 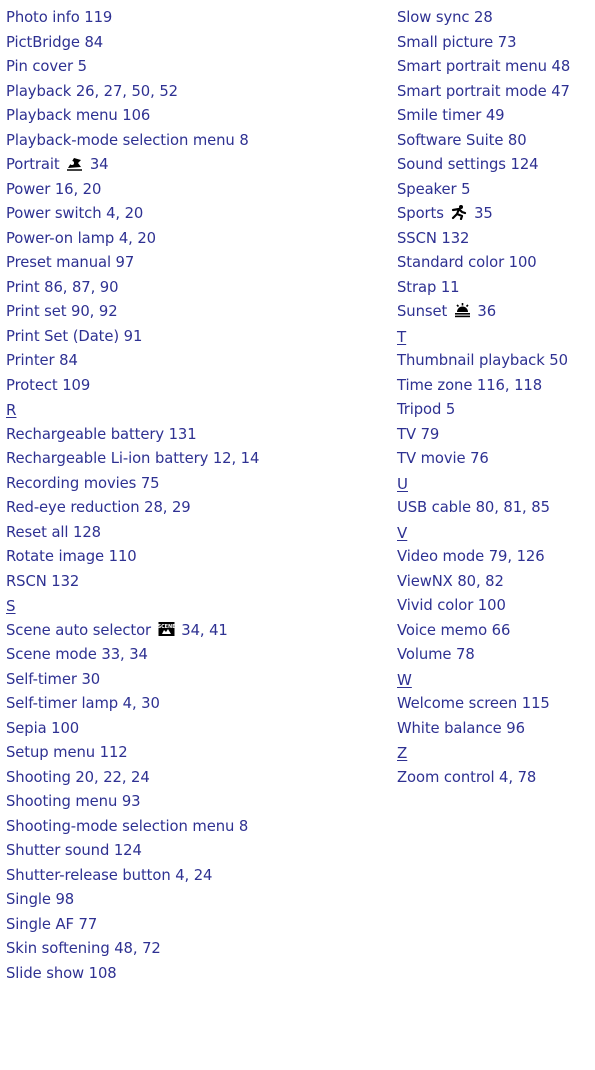 I want to click on index-entry: ViewNX 80, 82, so click(x=450, y=581).